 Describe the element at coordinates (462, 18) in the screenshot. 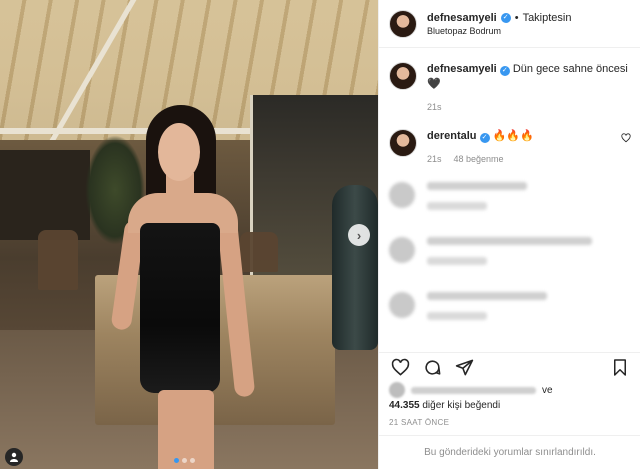

I see `header-username: defnesamyeli` at that location.